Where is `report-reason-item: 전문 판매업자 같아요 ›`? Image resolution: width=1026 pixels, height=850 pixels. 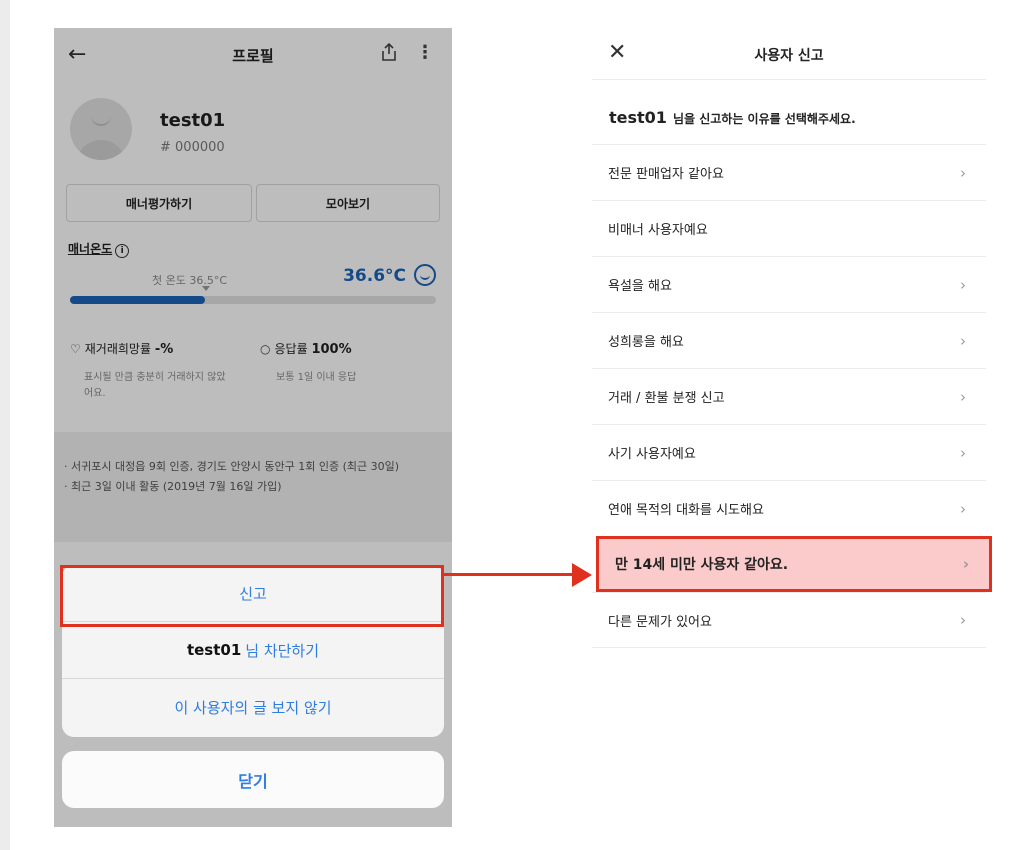 report-reason-item: 전문 판매업자 같아요 › is located at coordinates (789, 172).